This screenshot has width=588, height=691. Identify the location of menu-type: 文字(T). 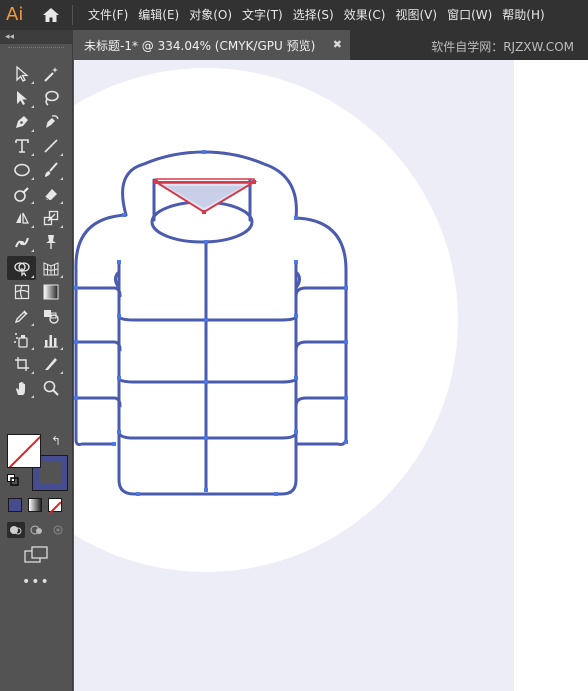
(262, 15).